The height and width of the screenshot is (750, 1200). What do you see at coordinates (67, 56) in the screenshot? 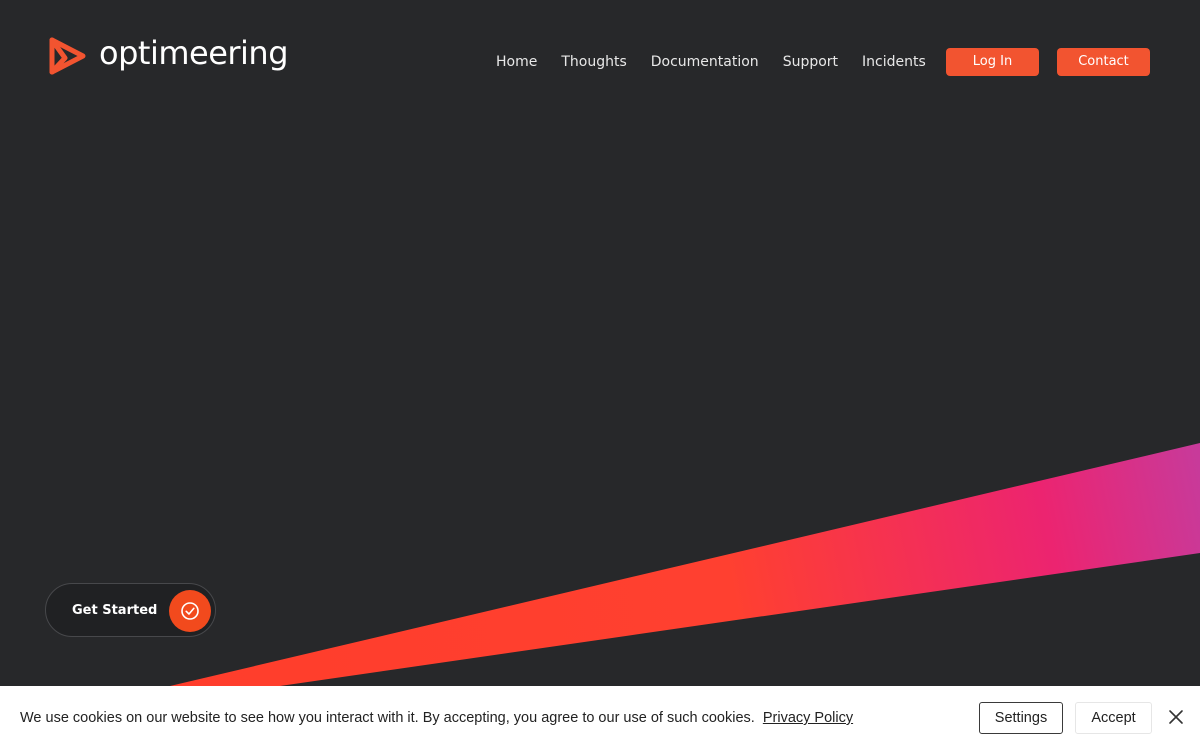
I see `play-triangle-logo-icon` at bounding box center [67, 56].